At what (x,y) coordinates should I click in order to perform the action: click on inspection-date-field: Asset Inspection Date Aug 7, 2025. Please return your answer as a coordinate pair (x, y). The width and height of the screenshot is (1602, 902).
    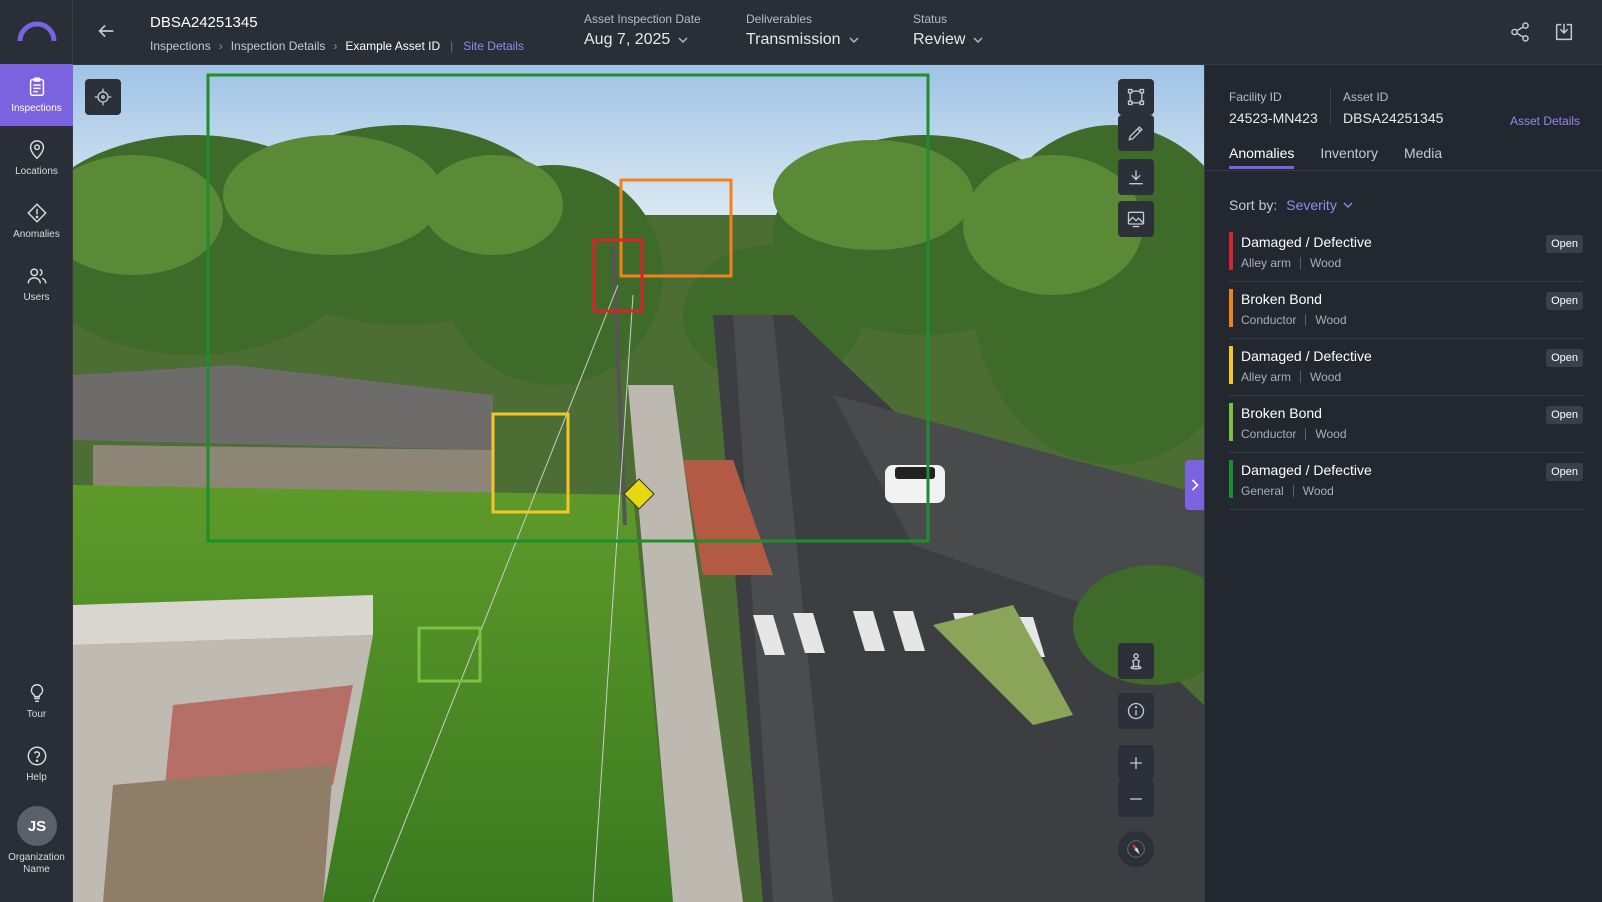
    Looking at the image, I should click on (642, 30).